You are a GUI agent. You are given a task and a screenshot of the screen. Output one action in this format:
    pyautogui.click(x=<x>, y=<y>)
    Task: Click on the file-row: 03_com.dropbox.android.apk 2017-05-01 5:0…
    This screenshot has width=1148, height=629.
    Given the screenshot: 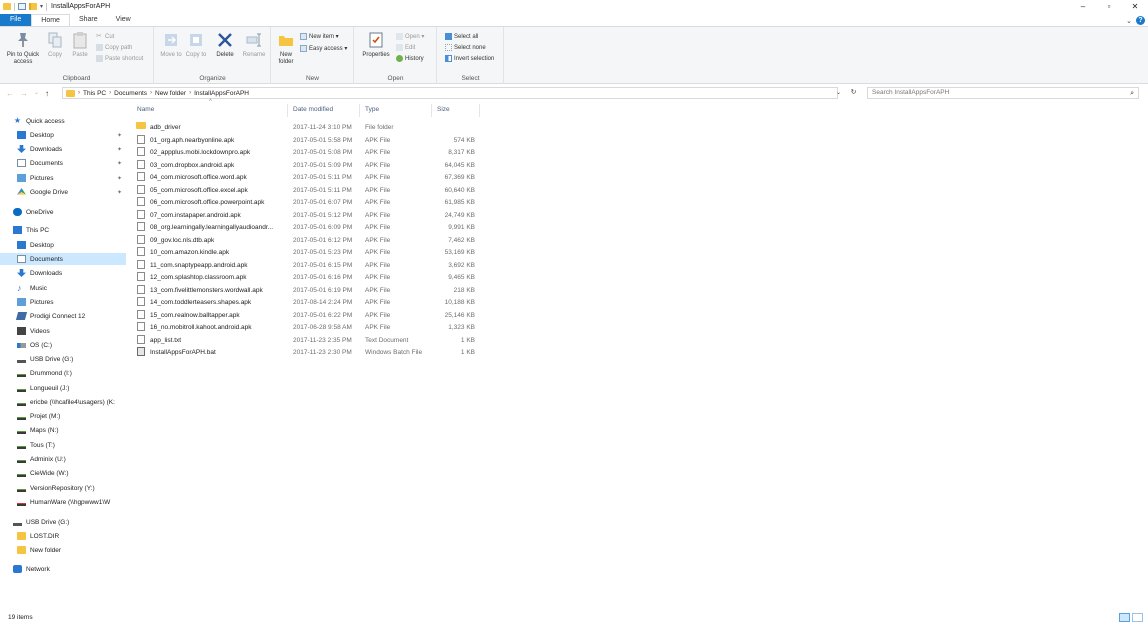 What is the action you would take?
    pyautogui.click(x=306, y=165)
    